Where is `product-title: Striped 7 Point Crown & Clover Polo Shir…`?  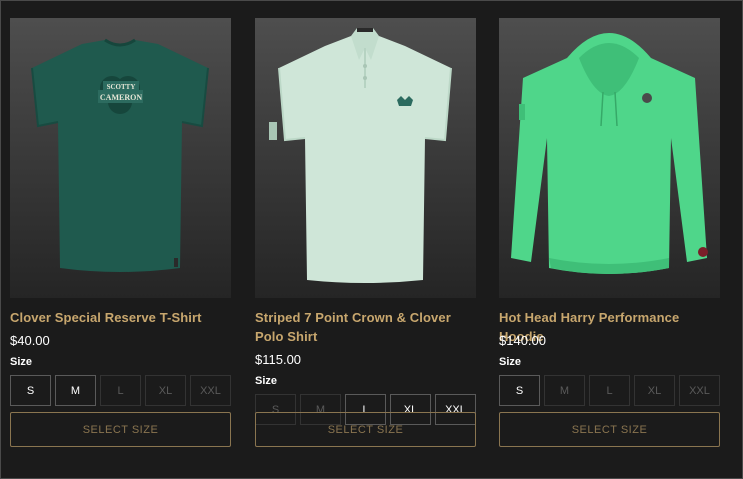
product-title: Striped 7 Point Crown & Clover Polo Shir… is located at coordinates (365, 327).